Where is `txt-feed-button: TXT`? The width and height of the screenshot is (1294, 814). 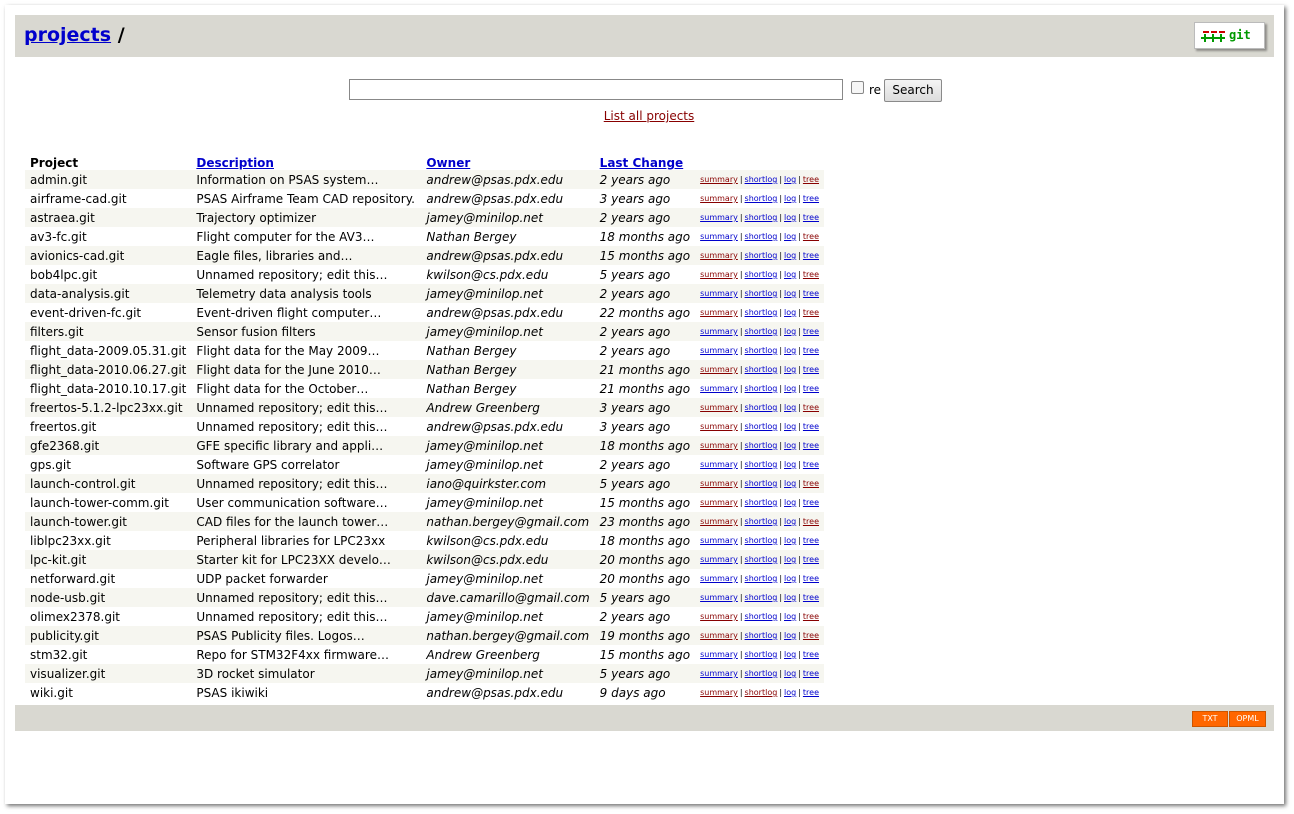
txt-feed-button: TXT is located at coordinates (1210, 719).